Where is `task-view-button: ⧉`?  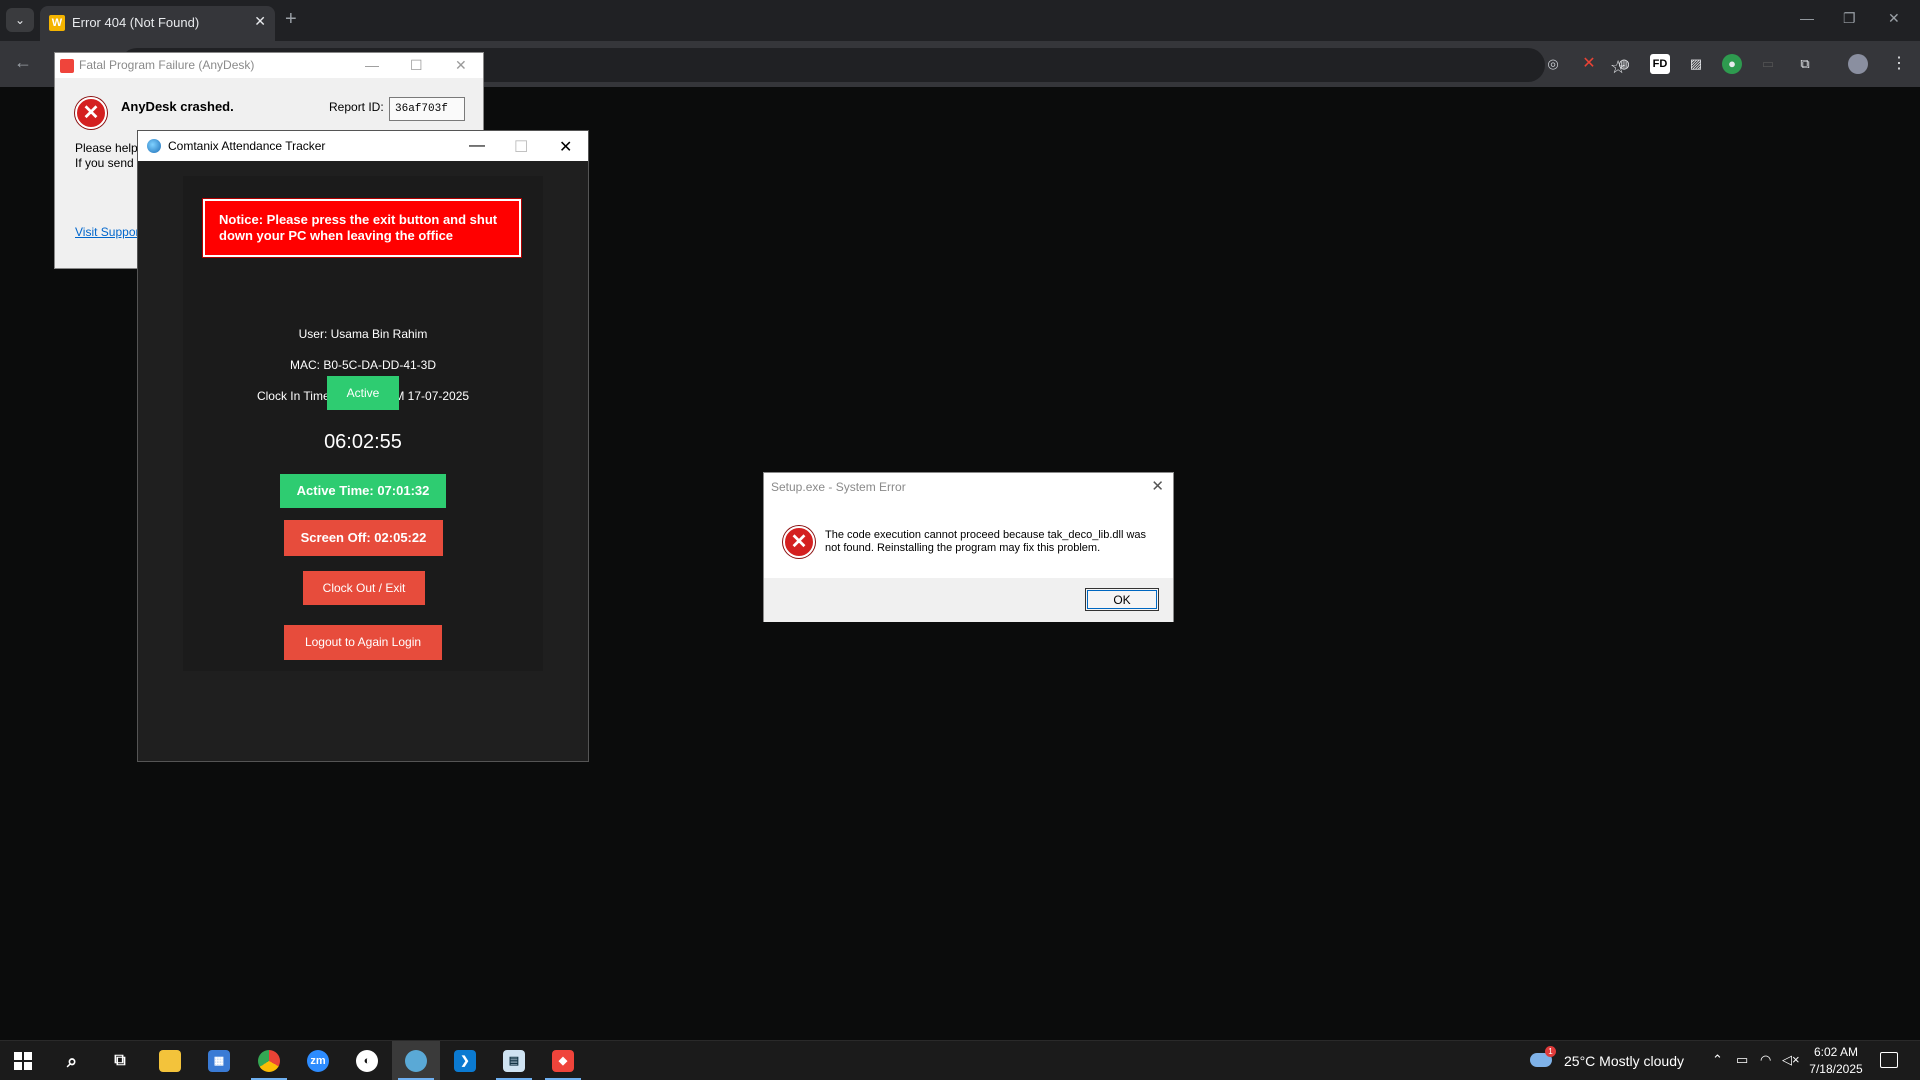
task-view-button: ⧉ is located at coordinates (120, 1060).